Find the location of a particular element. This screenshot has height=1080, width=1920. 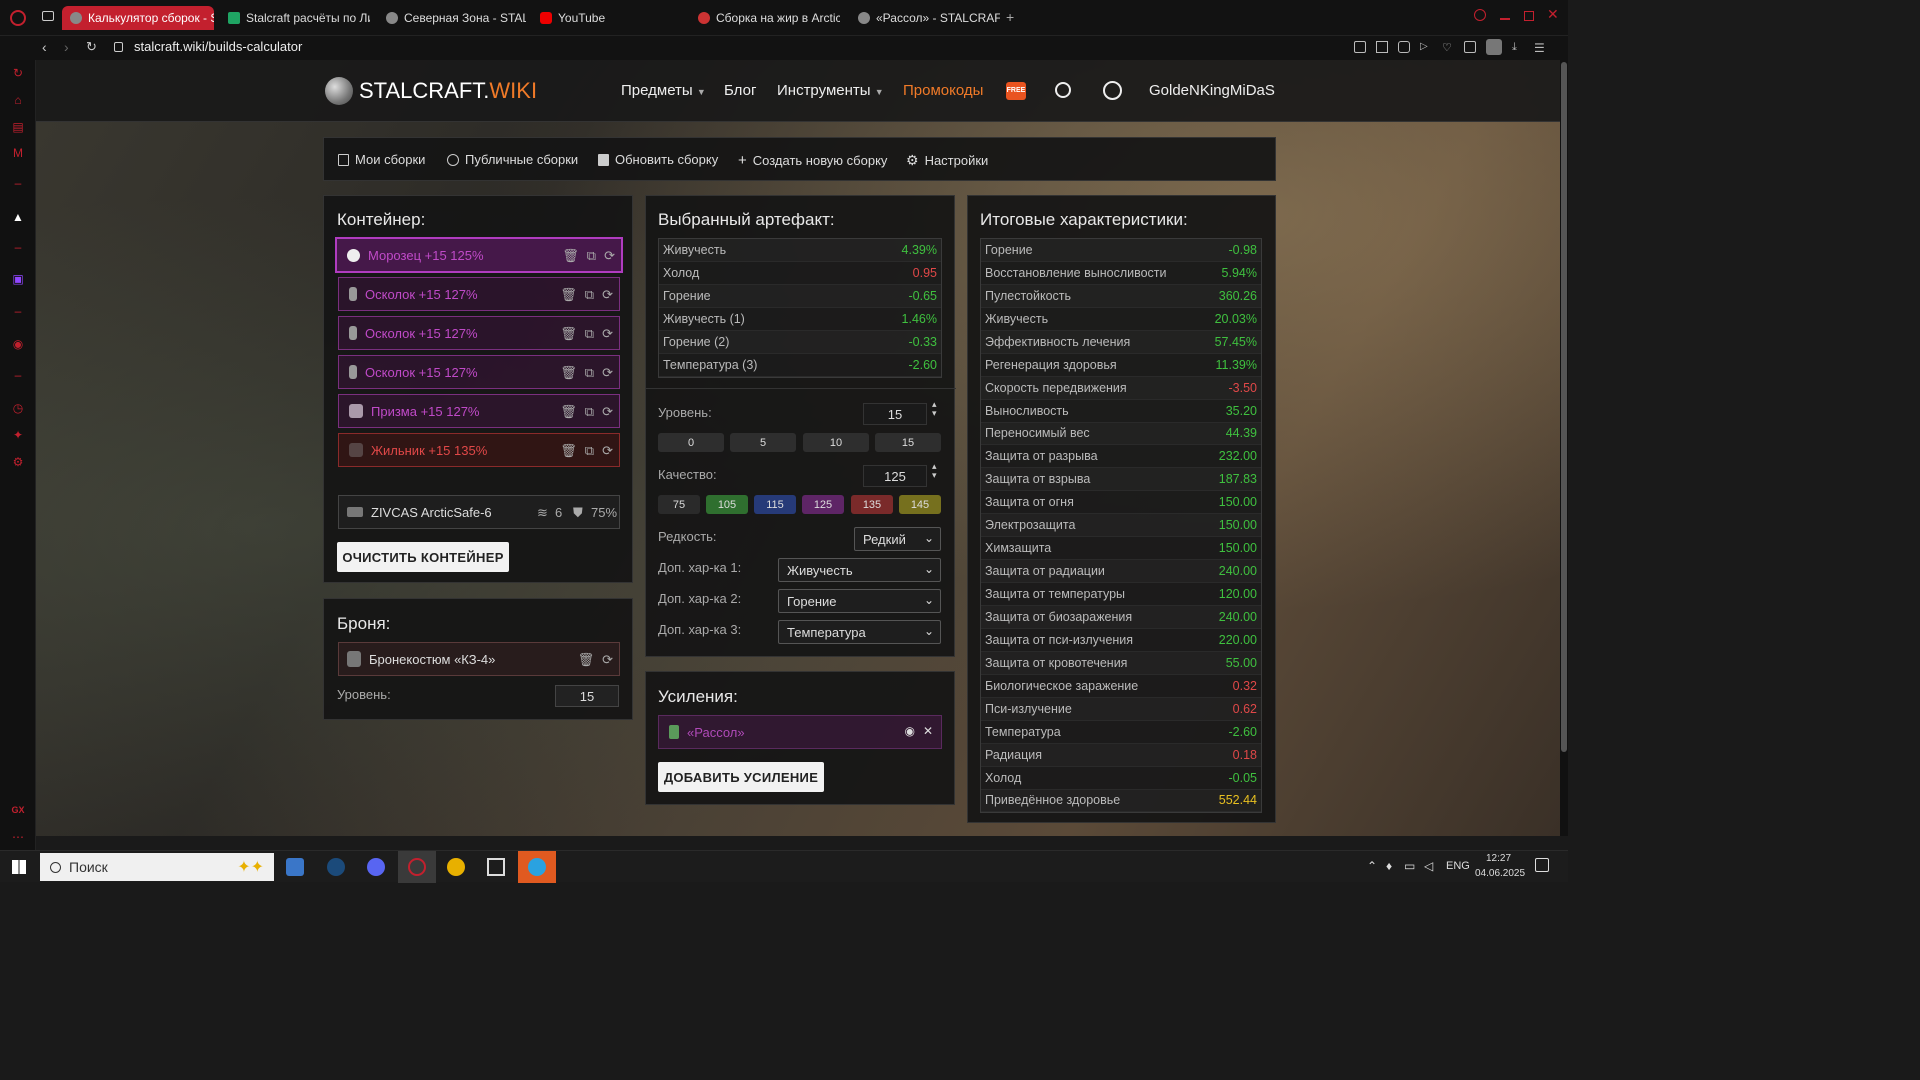

store-icon: ⌂ is located at coordinates (18, 100).